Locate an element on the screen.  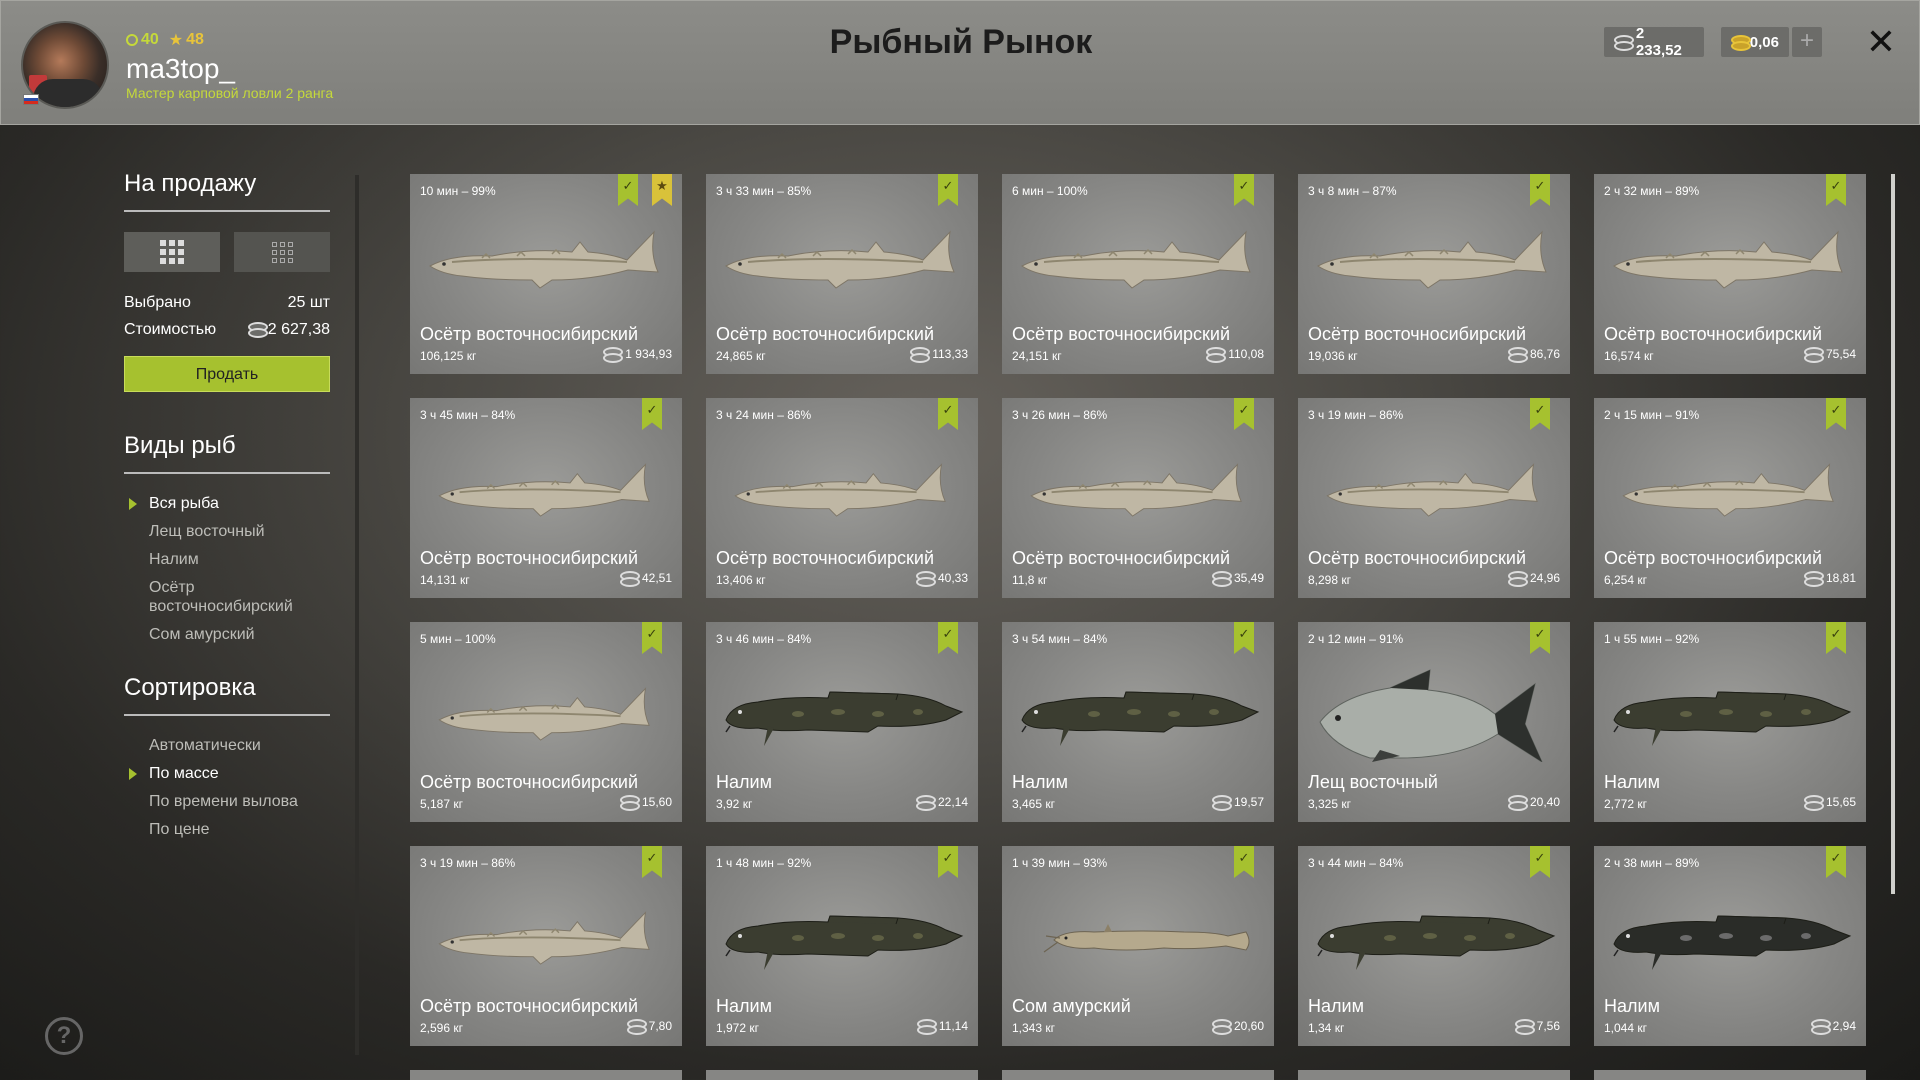
fish-card: 3 ч 44 мин – 84% ✓ Налим 1,34 кг 7,56 is located at coordinates (1434, 946).